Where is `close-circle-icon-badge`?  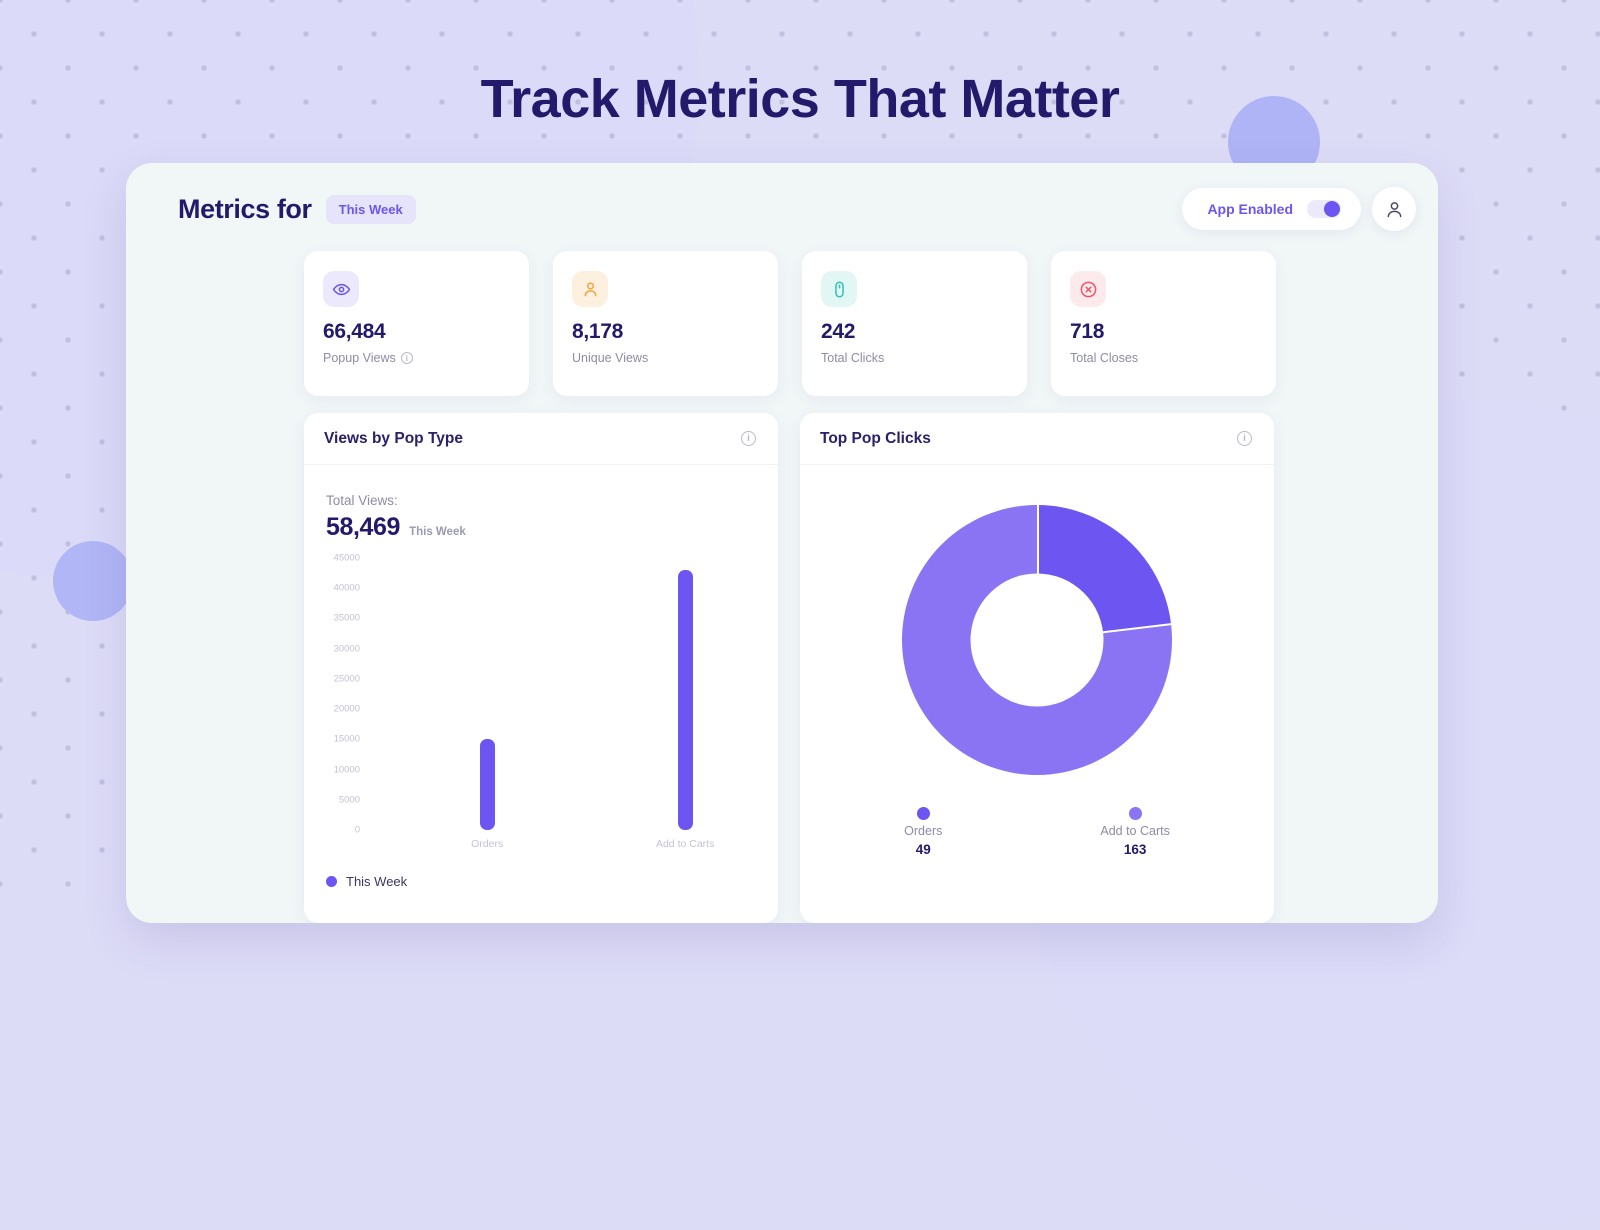
close-circle-icon-badge is located at coordinates (1088, 289).